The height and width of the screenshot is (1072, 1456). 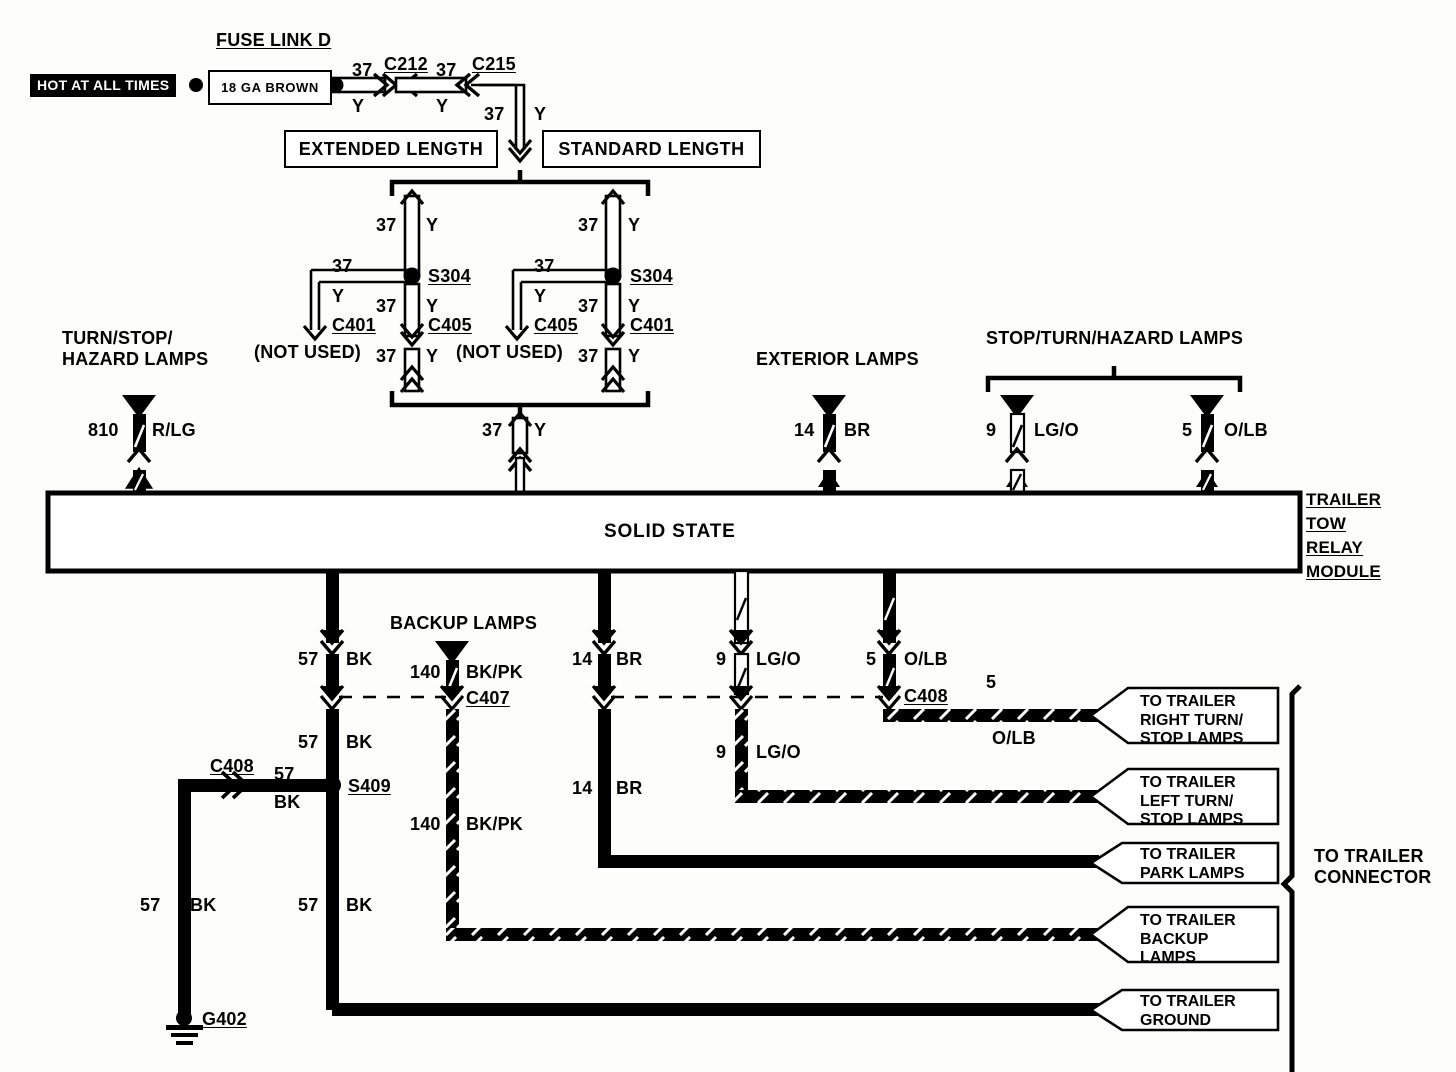 I want to click on wire-37-y-left-bottom, so click(x=412, y=370).